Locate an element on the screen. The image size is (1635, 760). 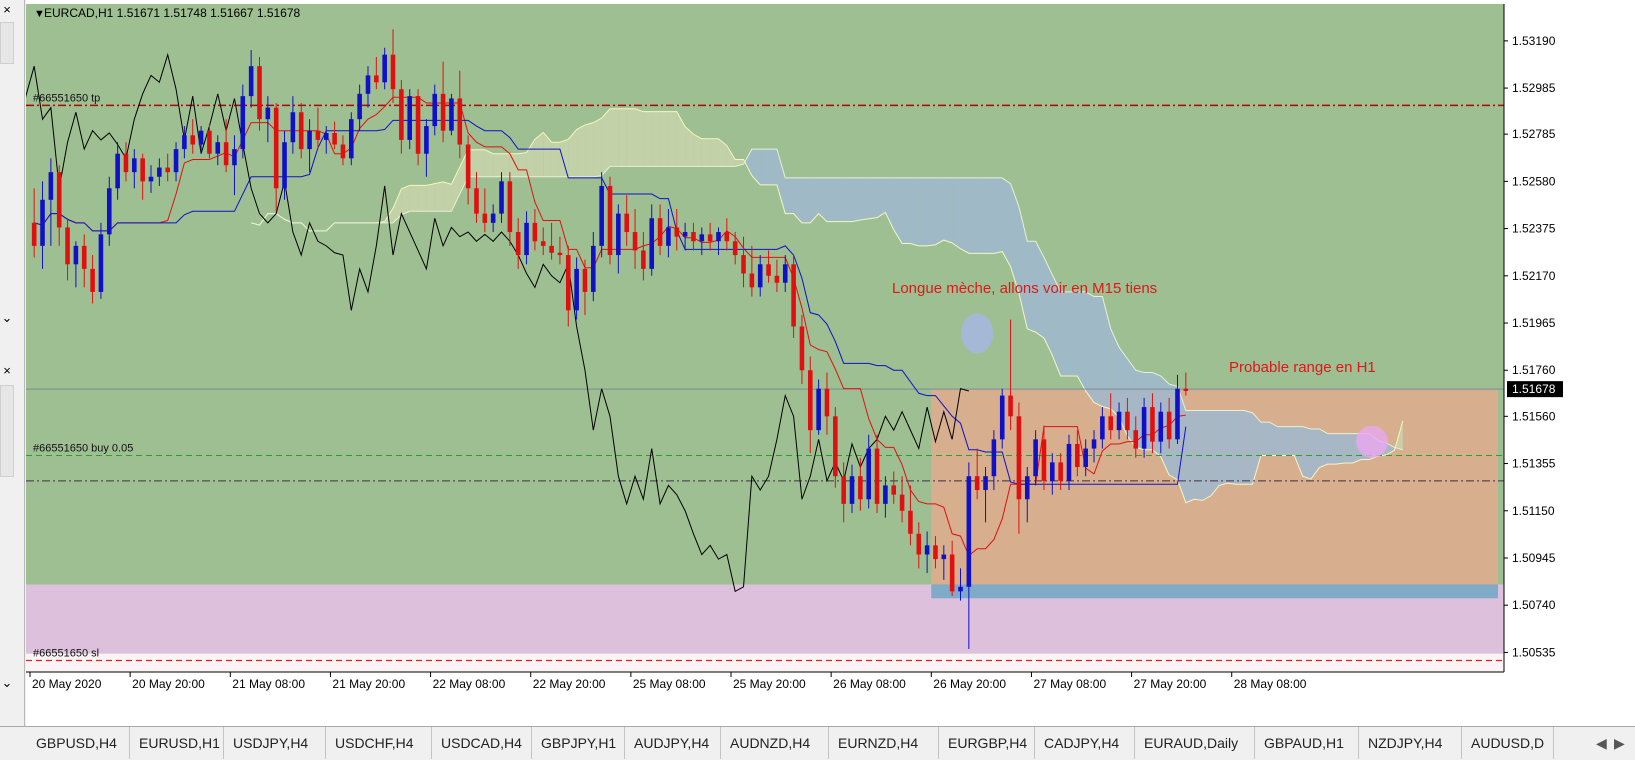
symbol-tab: CADJPY,H4 is located at coordinates (1084, 743).